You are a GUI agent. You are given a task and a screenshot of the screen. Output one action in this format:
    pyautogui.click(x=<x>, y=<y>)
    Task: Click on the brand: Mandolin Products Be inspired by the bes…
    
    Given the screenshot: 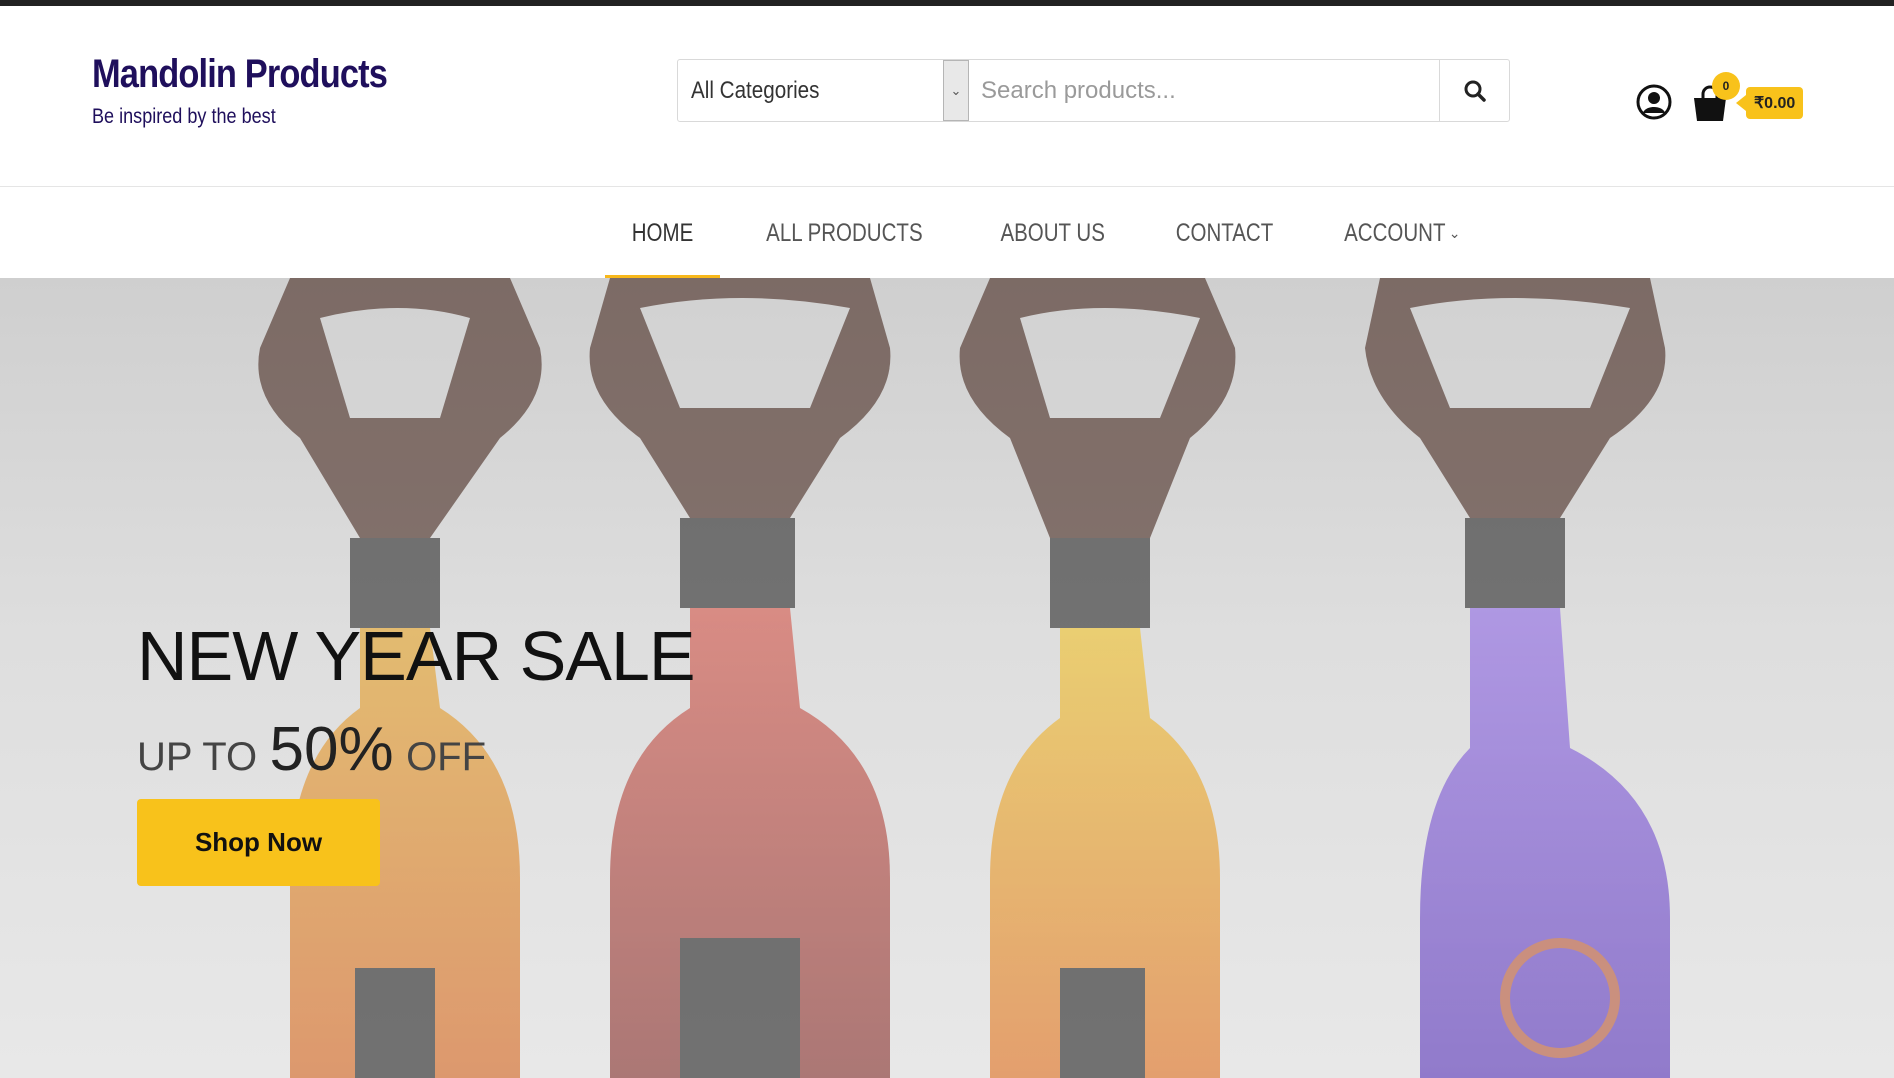 What is the action you would take?
    pyautogui.click(x=263, y=90)
    